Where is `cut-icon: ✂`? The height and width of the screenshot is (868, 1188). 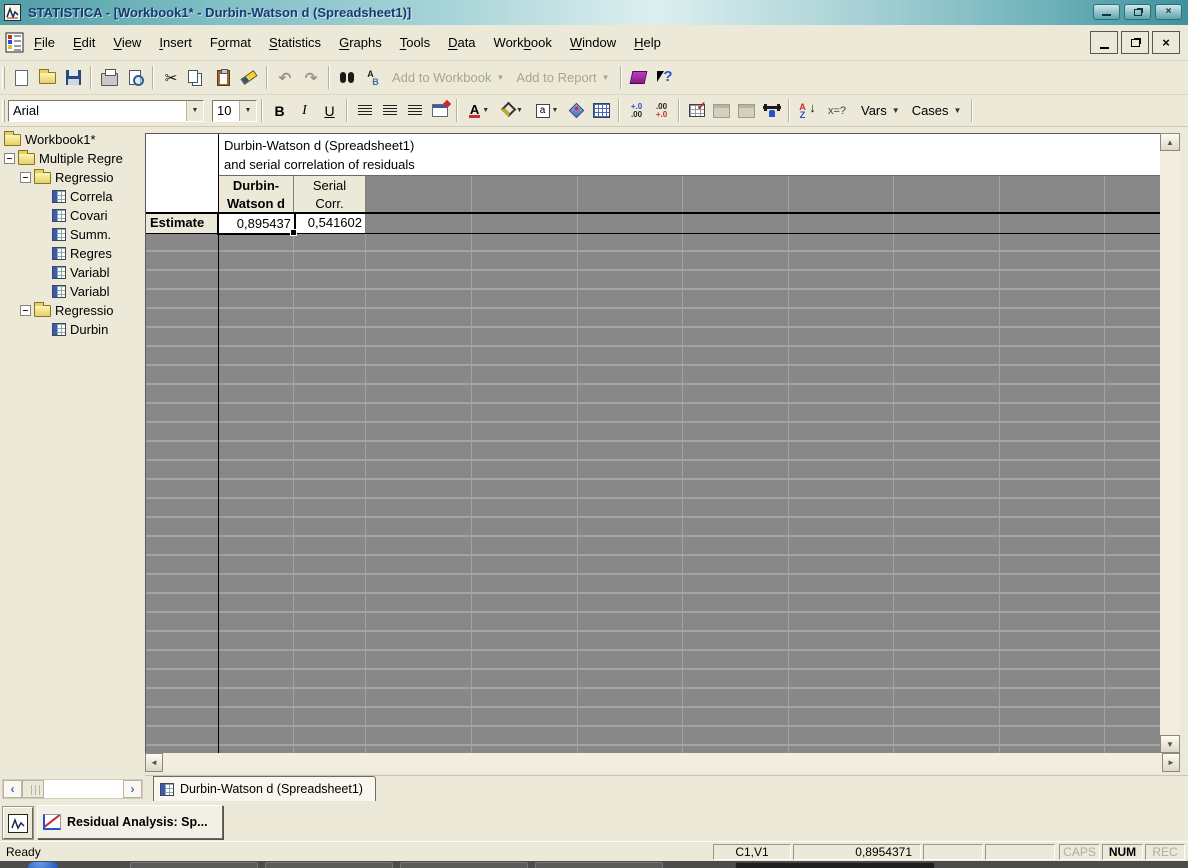 cut-icon: ✂ is located at coordinates (171, 77).